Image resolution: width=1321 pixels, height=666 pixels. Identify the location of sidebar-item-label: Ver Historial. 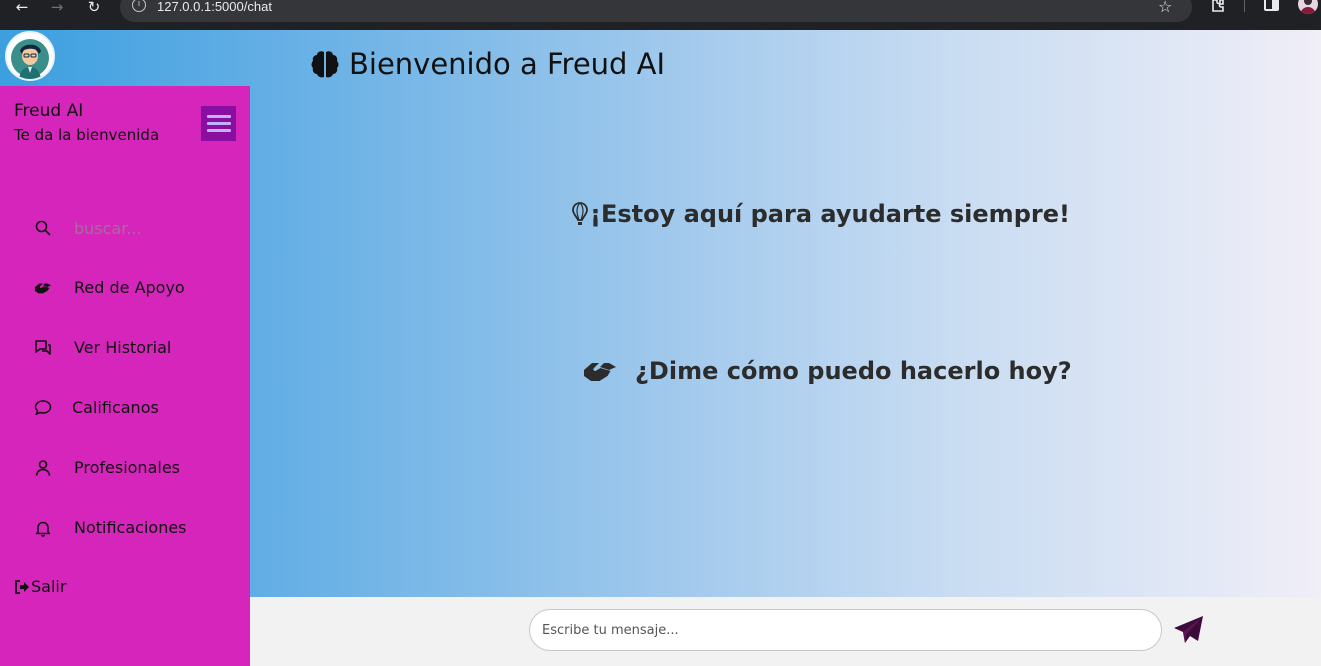
(123, 347).